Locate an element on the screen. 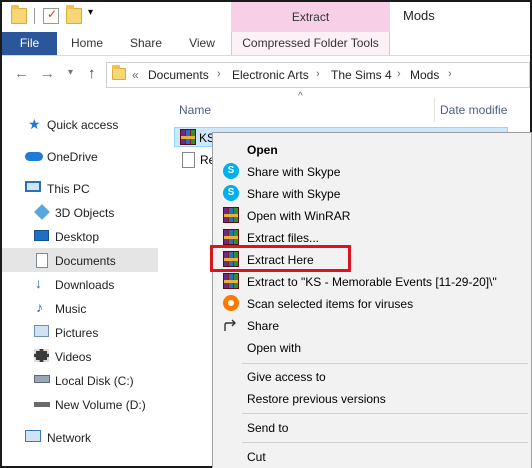 This screenshot has height=468, width=532. star-icon: ★ is located at coordinates (34, 124).